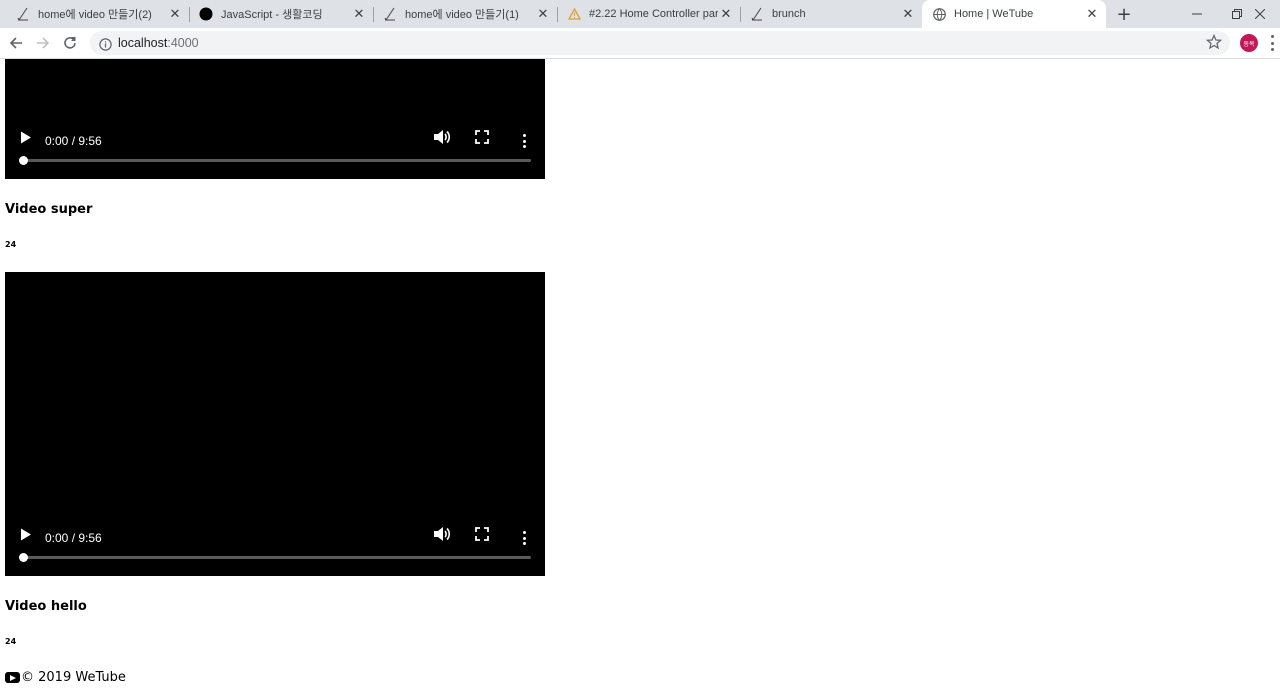  Describe the element at coordinates (70, 43) in the screenshot. I see `reload-icon` at that location.